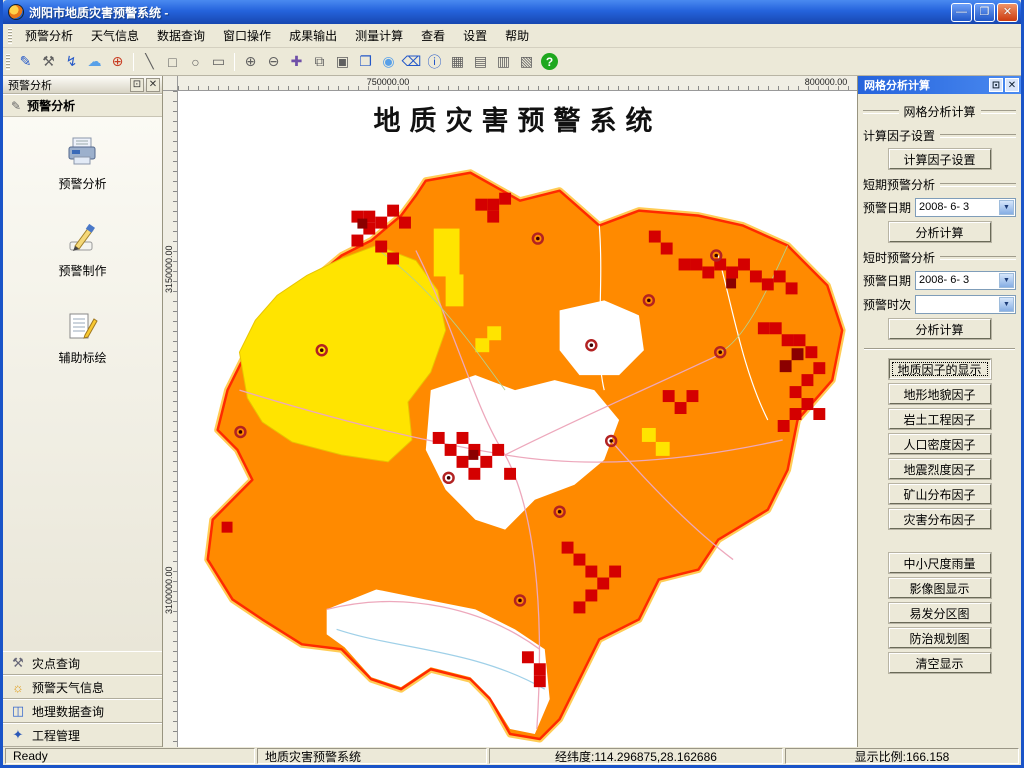  What do you see at coordinates (965, 207) in the screenshot?
I see `warning-date-select: 2008- 6- 3 ▼` at bounding box center [965, 207].